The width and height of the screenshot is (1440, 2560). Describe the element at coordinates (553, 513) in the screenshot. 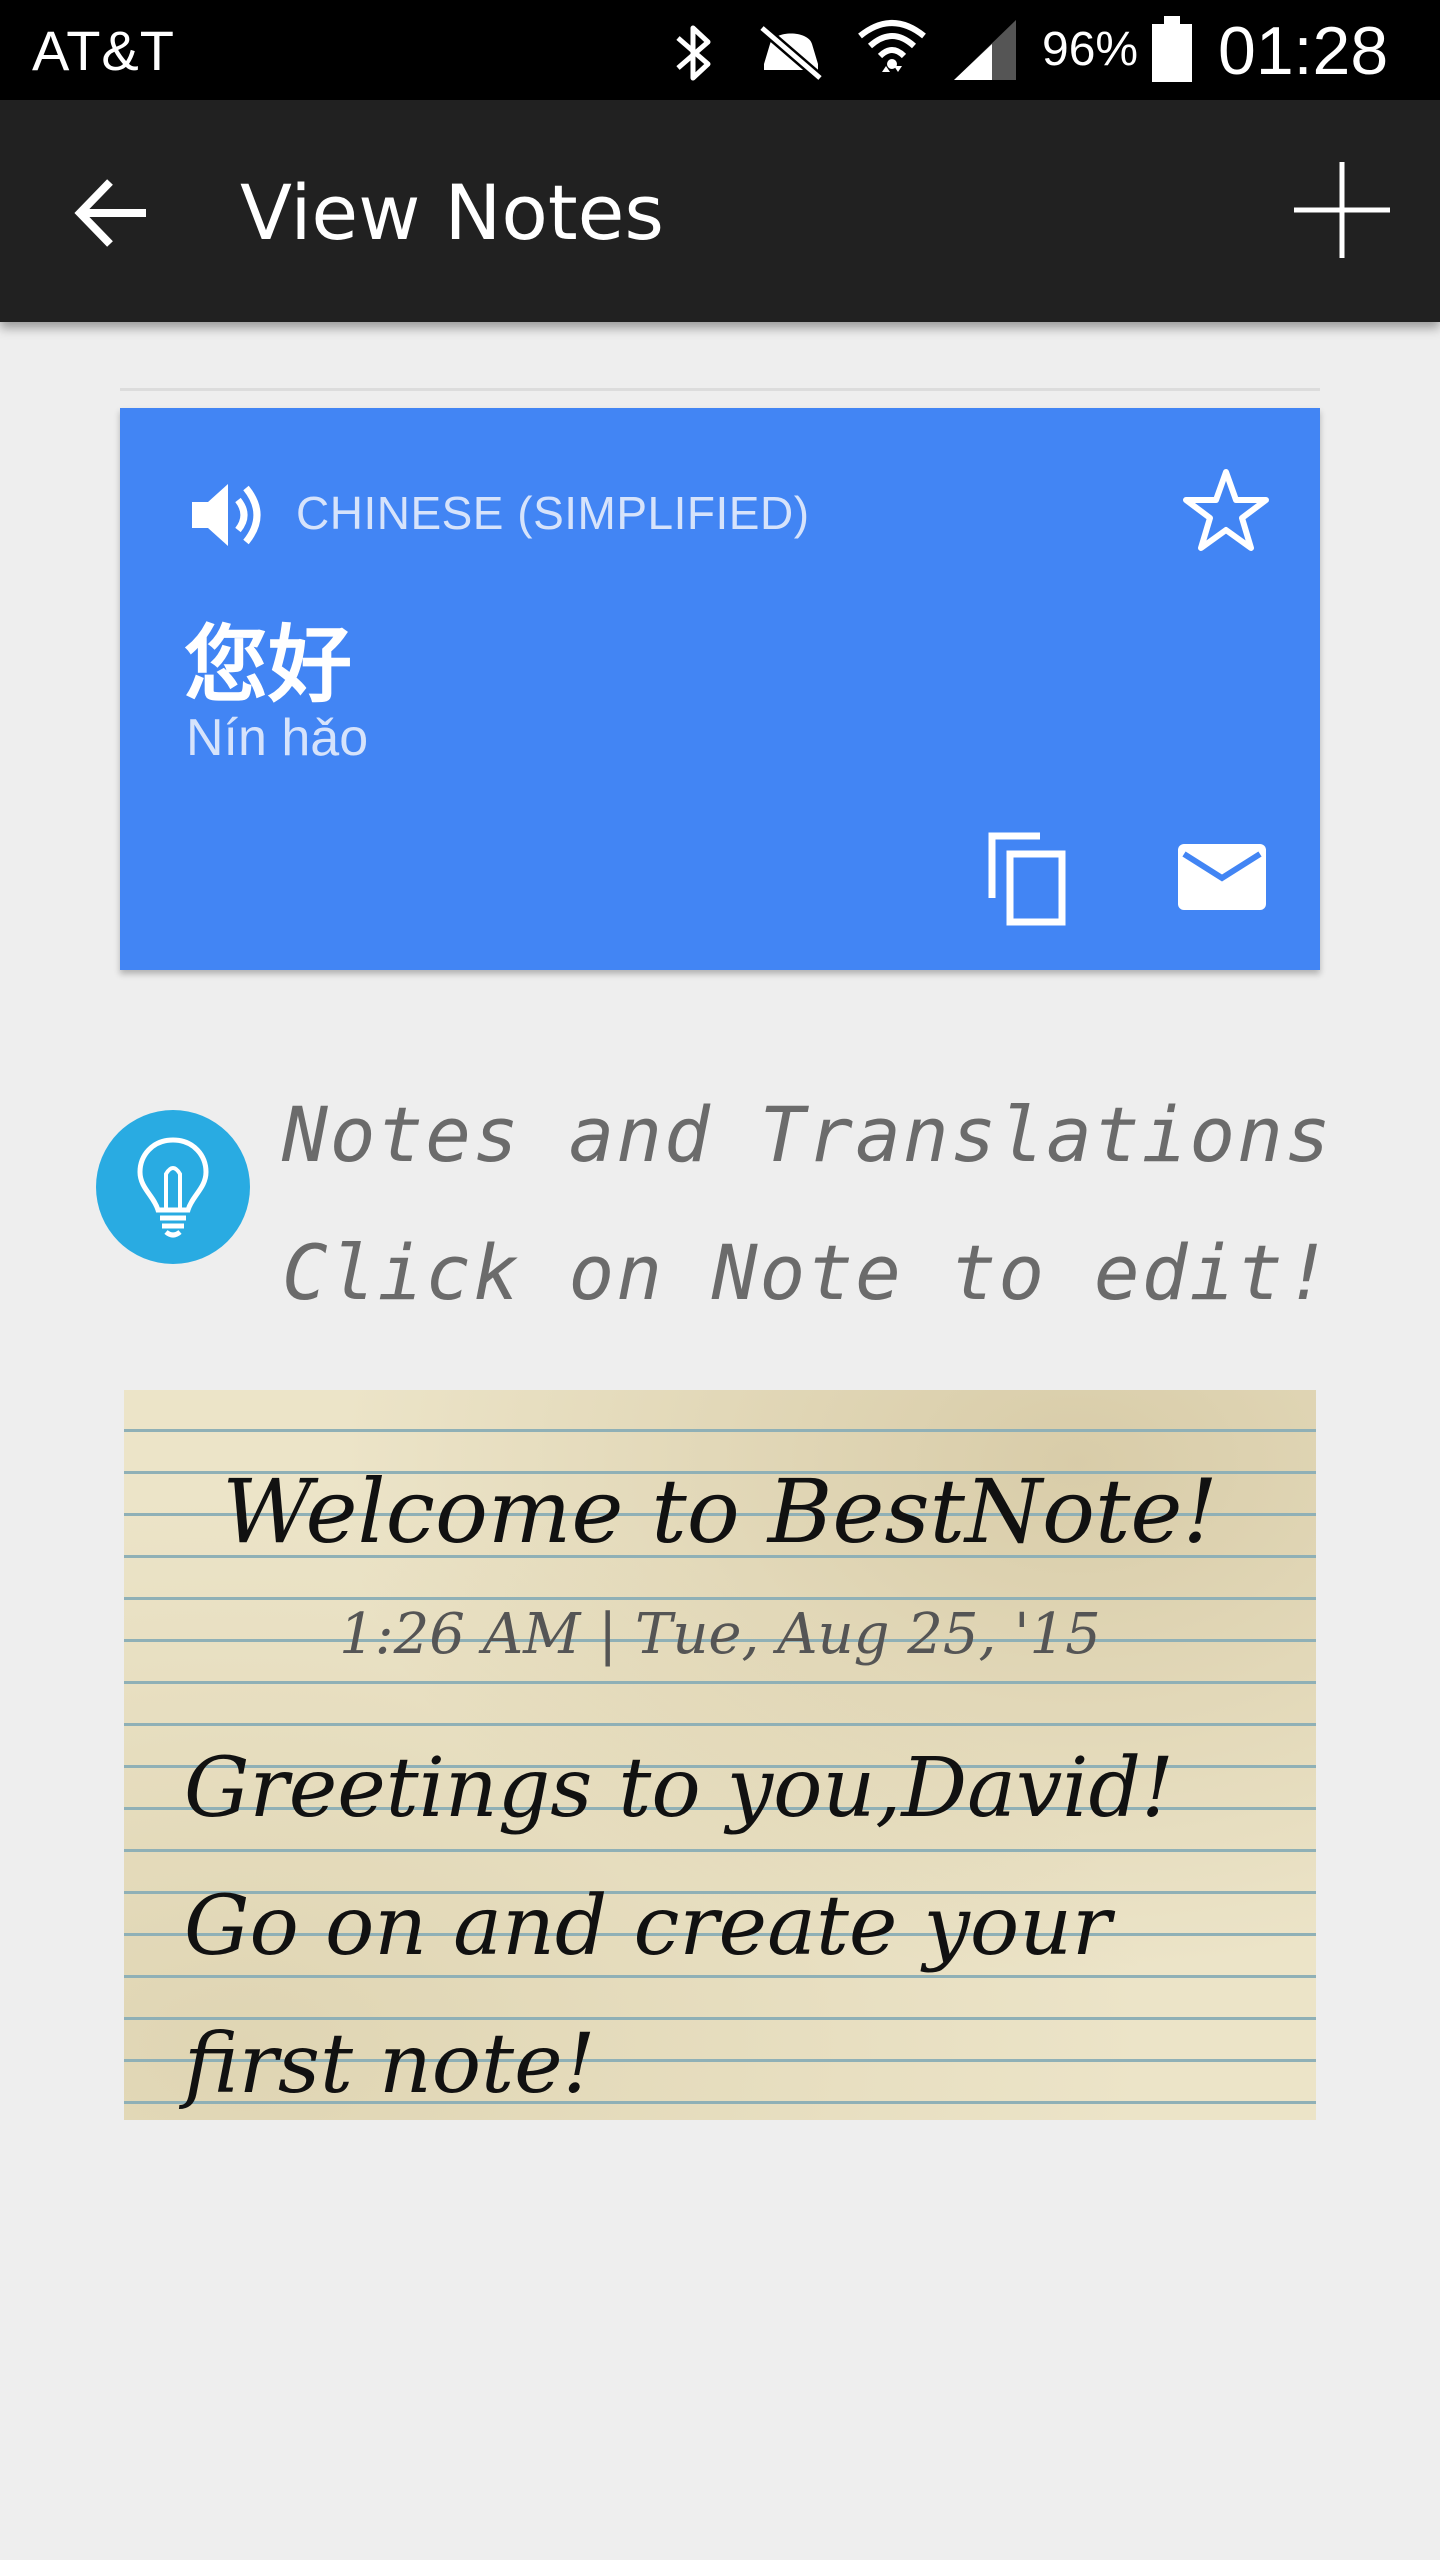

I see `language-label: CHINESE (SIMPLIFIED)` at that location.